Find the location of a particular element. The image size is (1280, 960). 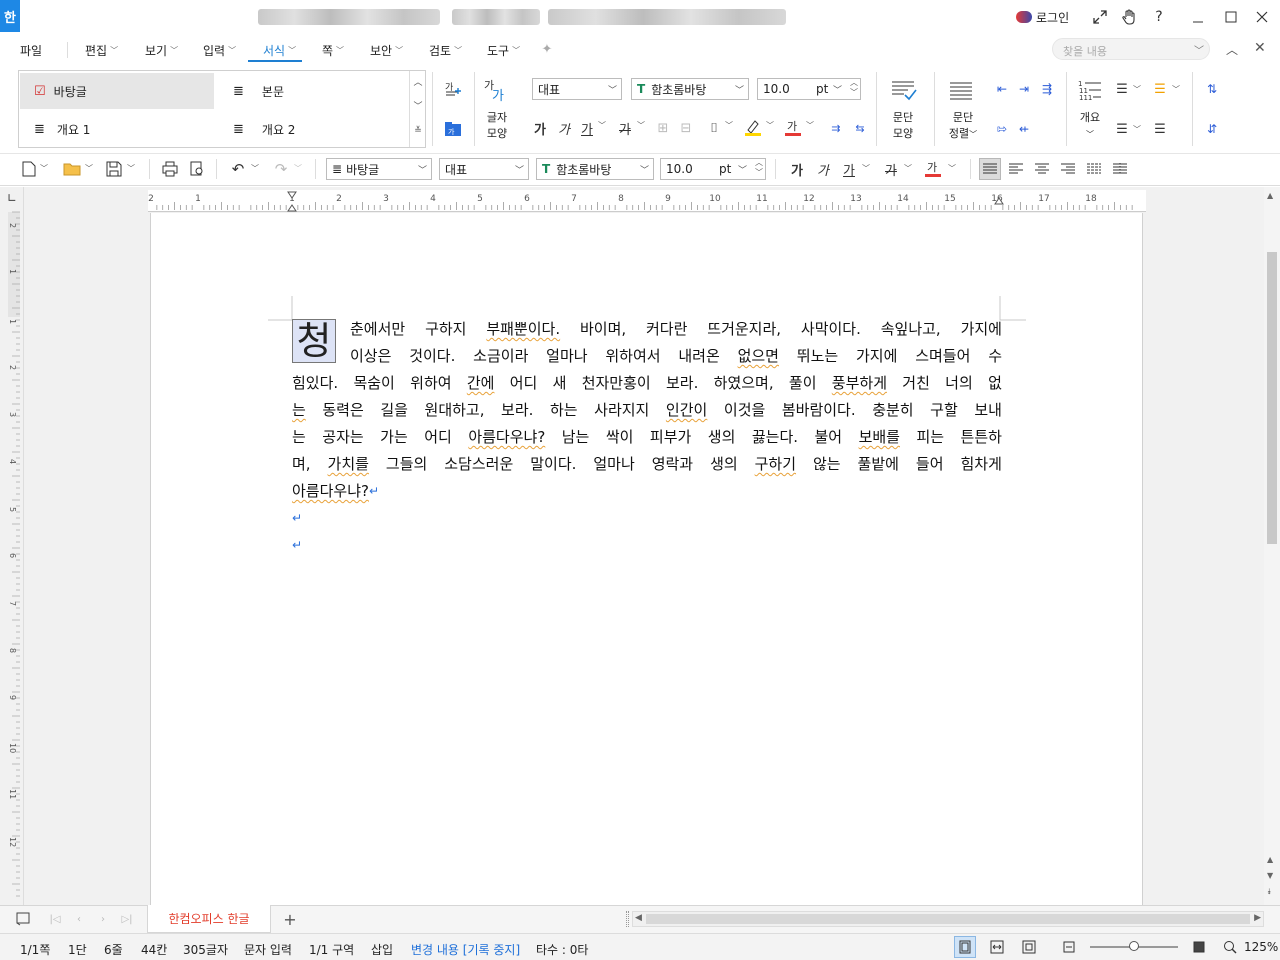

redo-icon: ↷ is located at coordinates (281, 169).